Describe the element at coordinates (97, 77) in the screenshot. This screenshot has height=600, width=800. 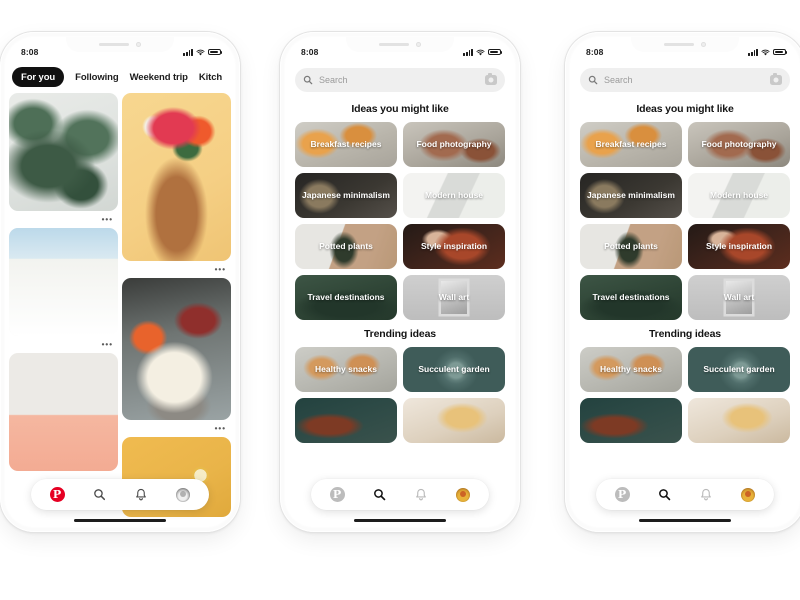
I see `tab-following: Following` at that location.